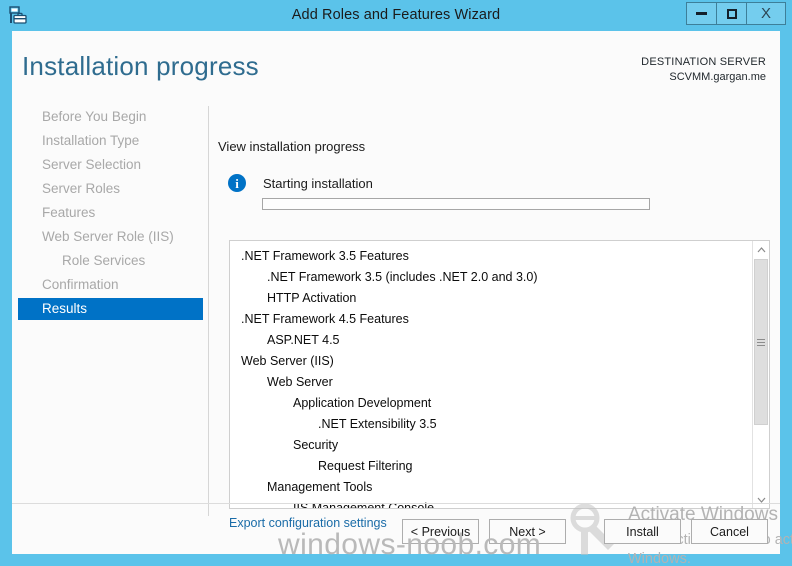 This screenshot has width=792, height=566. I want to click on status-text: Starting installation, so click(318, 183).